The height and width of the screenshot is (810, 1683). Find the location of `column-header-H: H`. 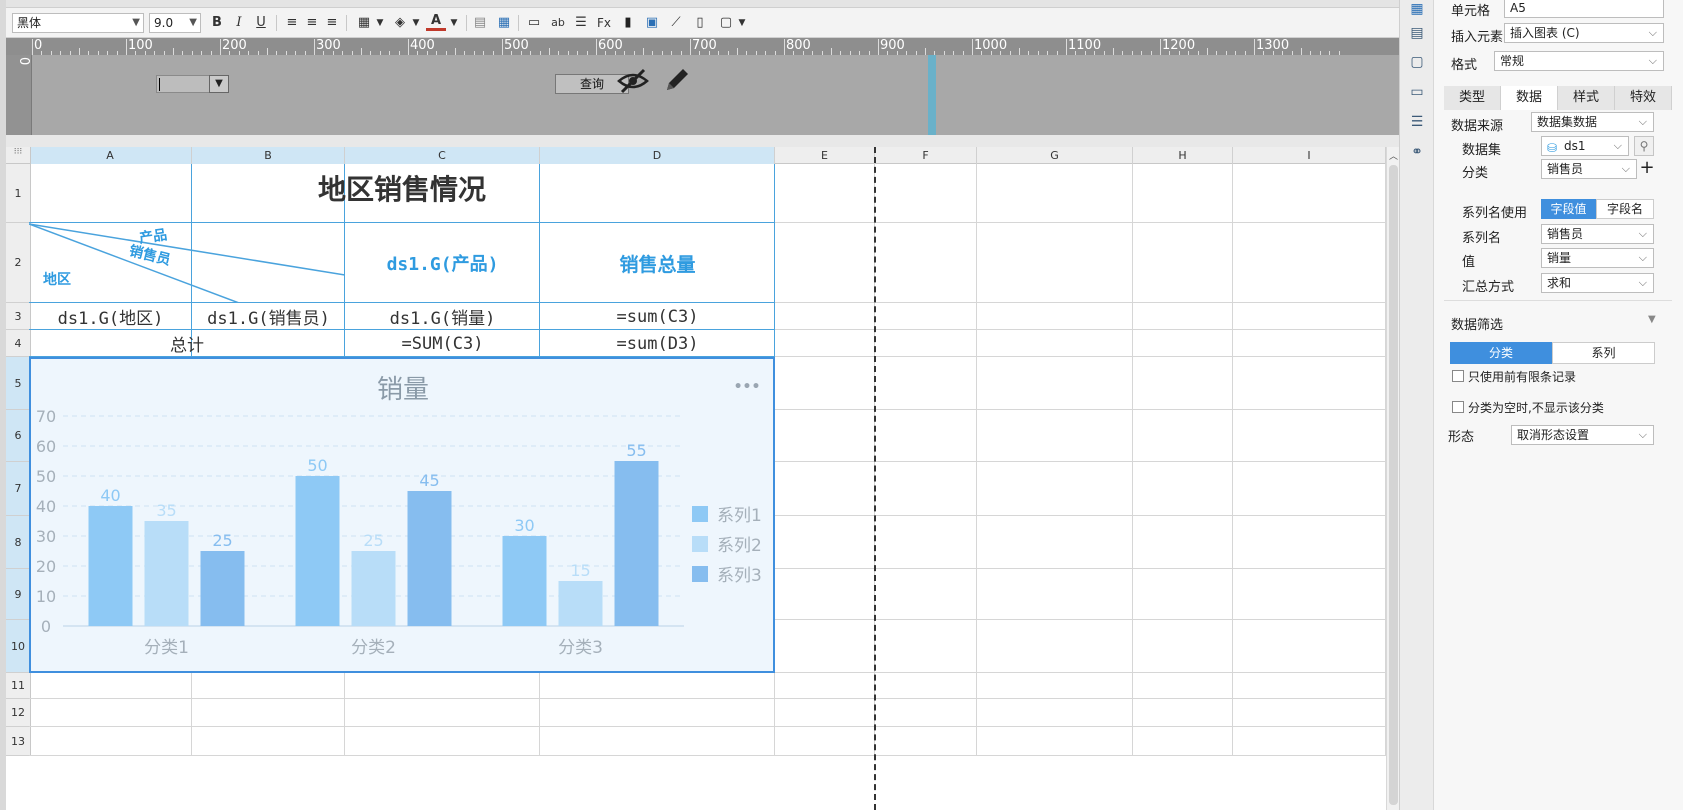

column-header-H: H is located at coordinates (1183, 155).